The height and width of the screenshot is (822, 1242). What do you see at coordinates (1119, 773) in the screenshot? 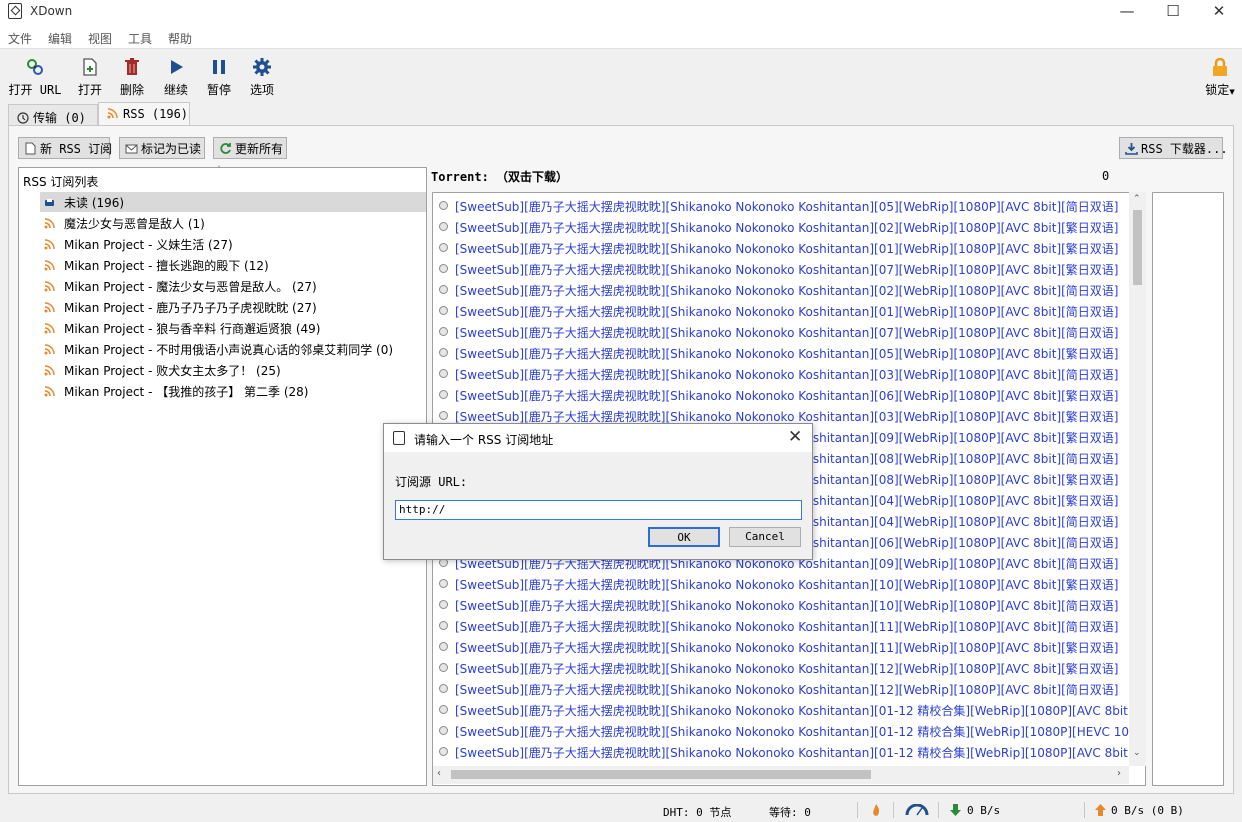
I see `scroll-right-icon: ›` at bounding box center [1119, 773].